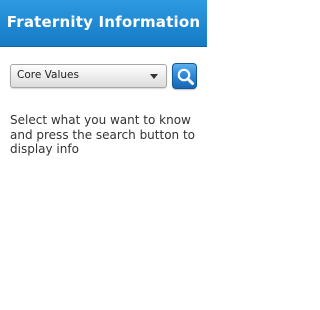 The image size is (320, 310). I want to click on category-dropdown: Core Values, so click(88, 76).